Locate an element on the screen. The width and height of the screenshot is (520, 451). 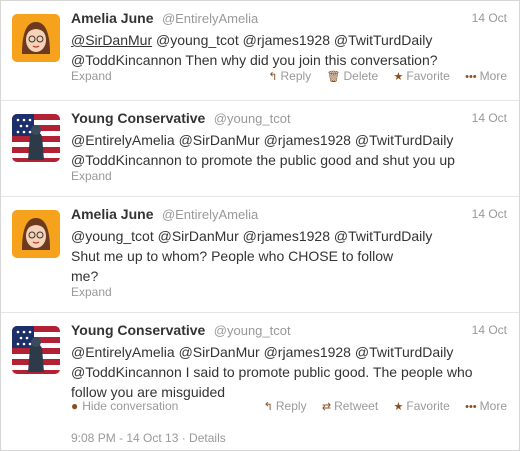
tweet-body: me? is located at coordinates (85, 276).